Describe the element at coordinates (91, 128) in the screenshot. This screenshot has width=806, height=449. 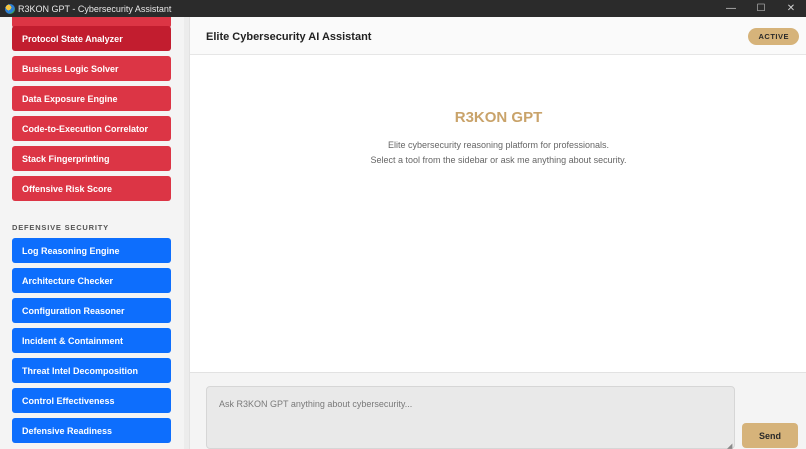
I see `tool-code-to-execution-correlator: Code-to-Execution Correlator` at that location.